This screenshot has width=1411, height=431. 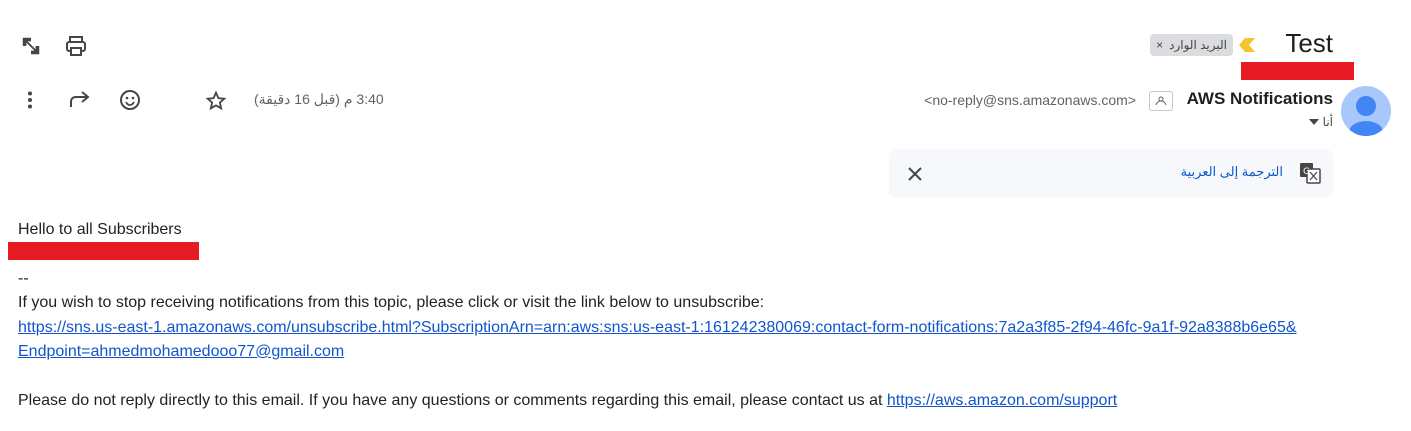 I want to click on email-subject: Test, so click(x=1309, y=43).